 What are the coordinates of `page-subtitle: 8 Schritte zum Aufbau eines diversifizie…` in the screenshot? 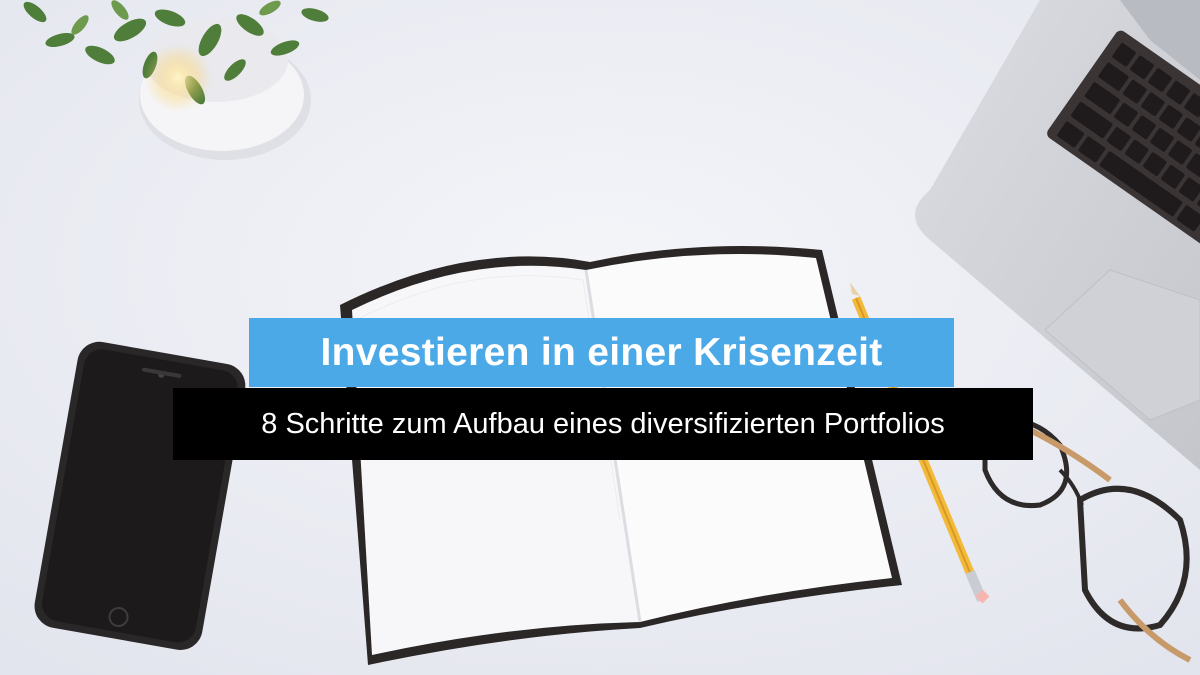 It's located at (603, 423).